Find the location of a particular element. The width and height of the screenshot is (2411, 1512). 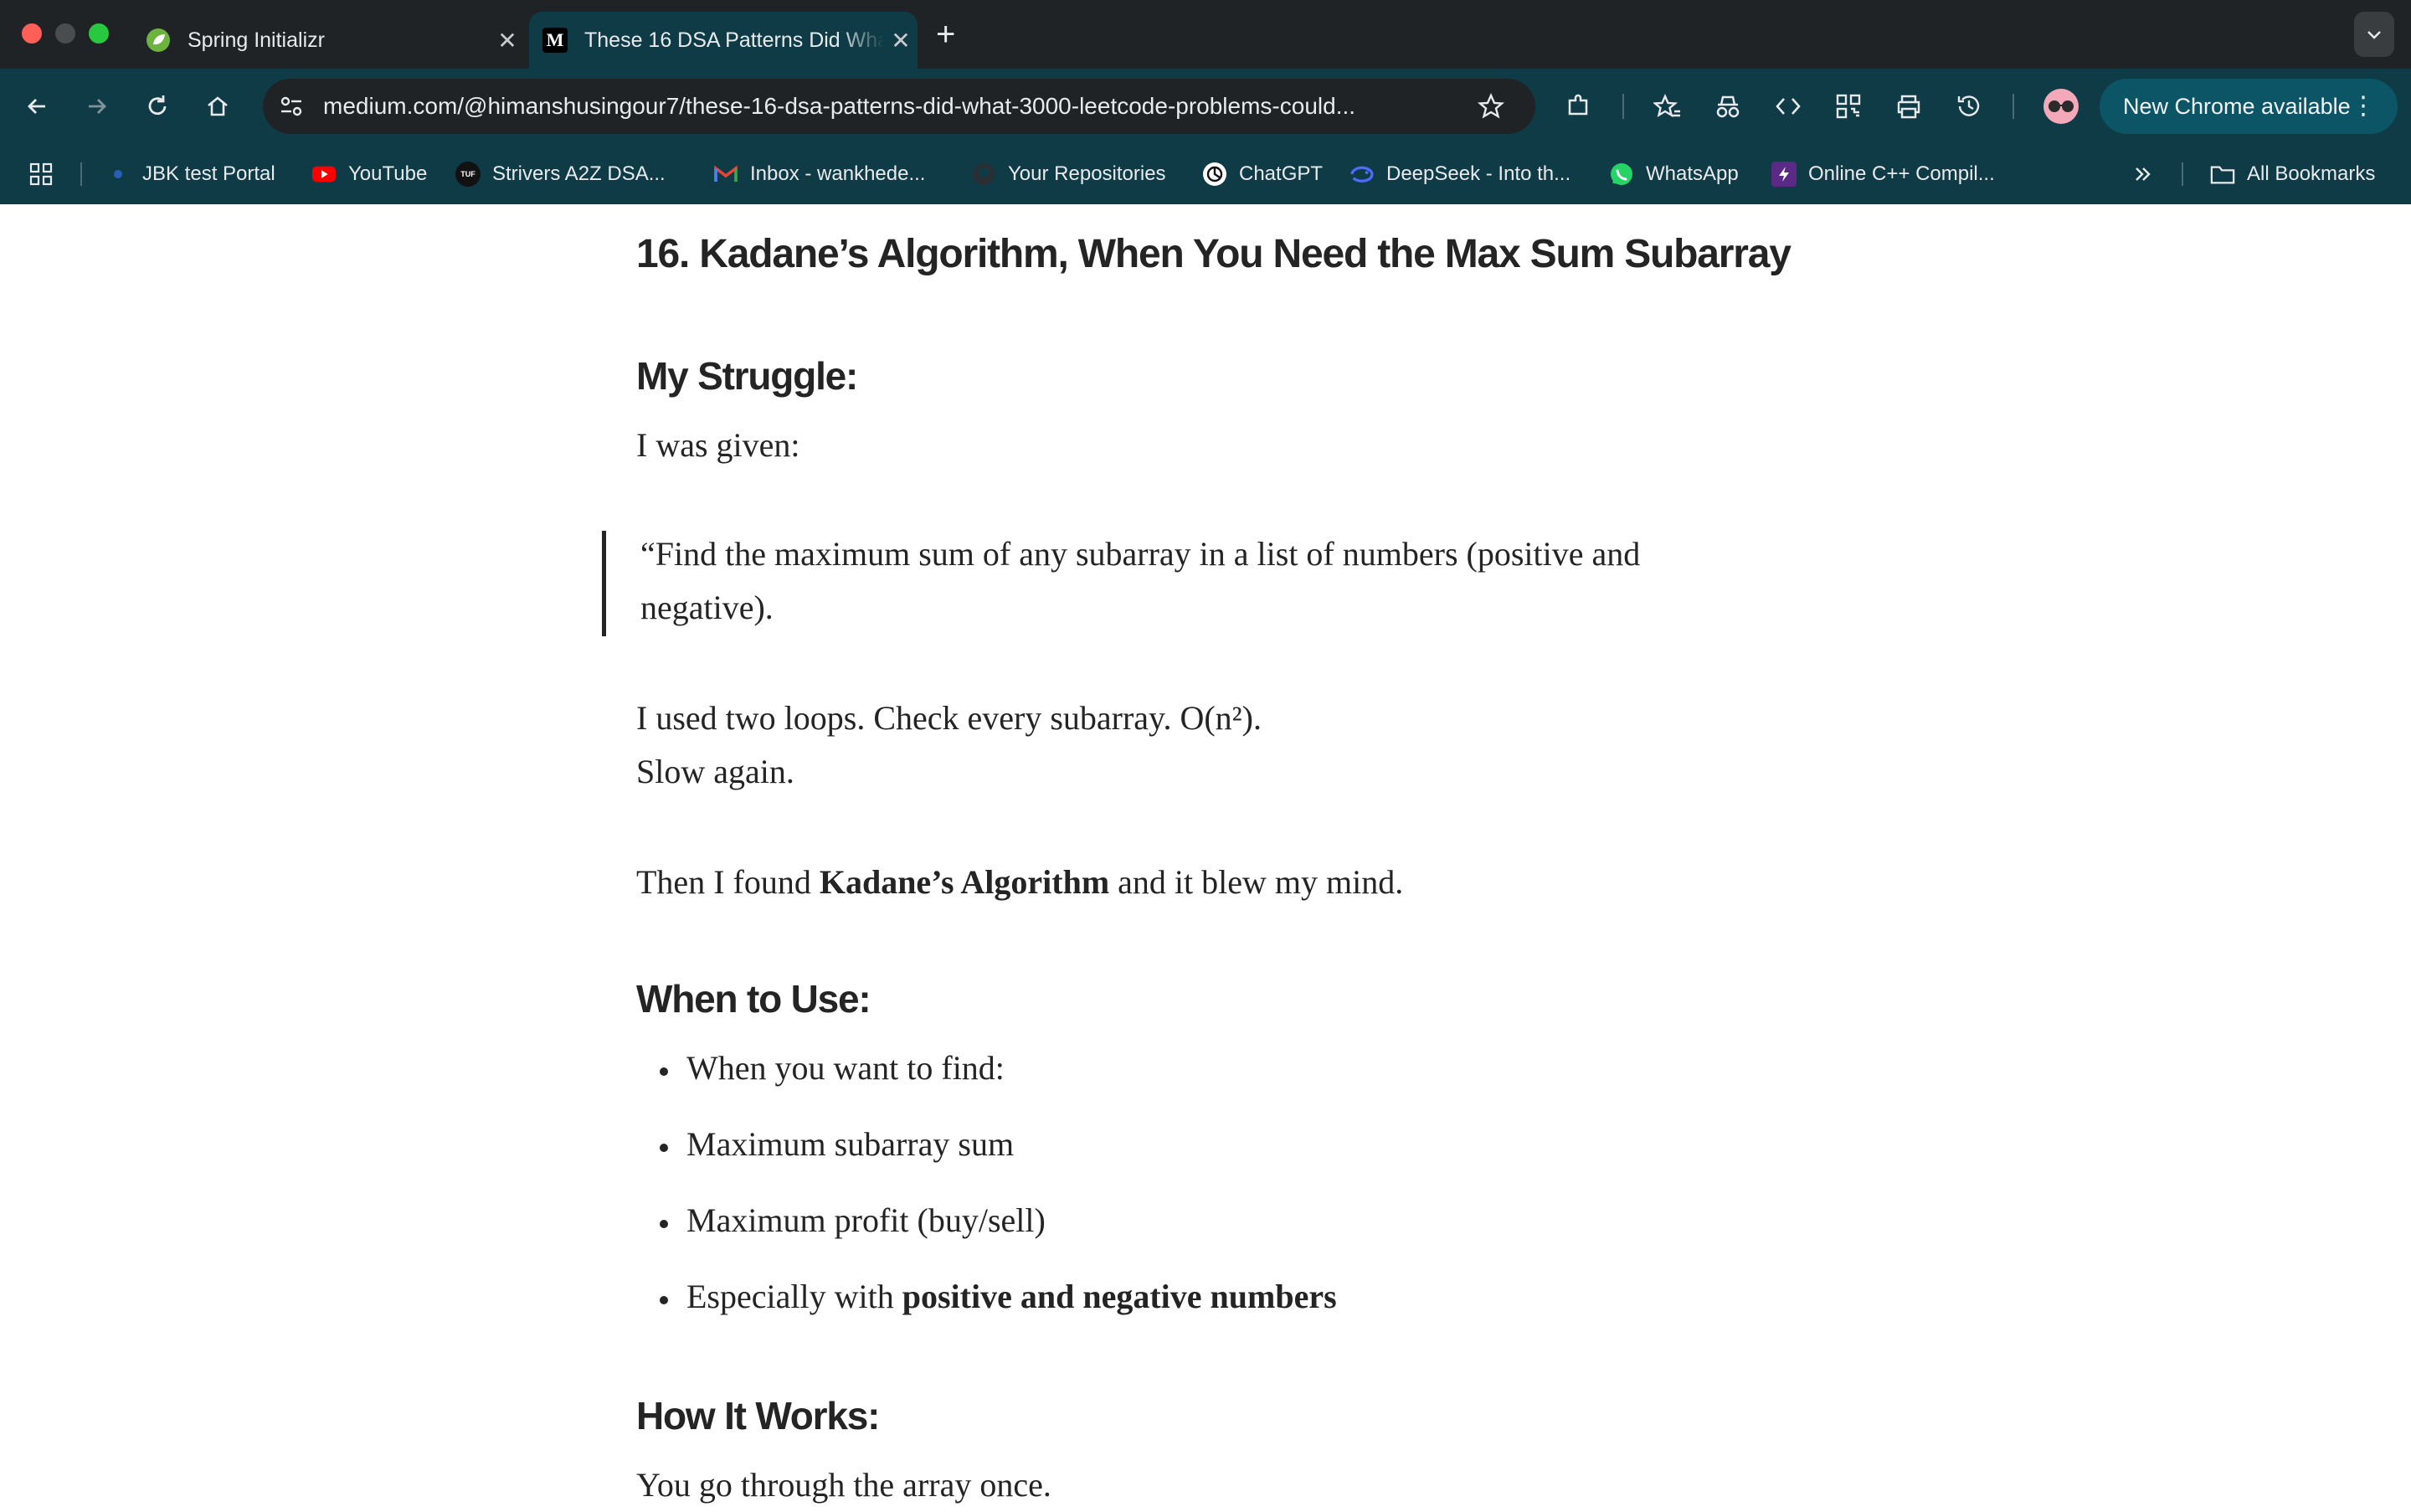

bookmarks-divider is located at coordinates (81, 174).